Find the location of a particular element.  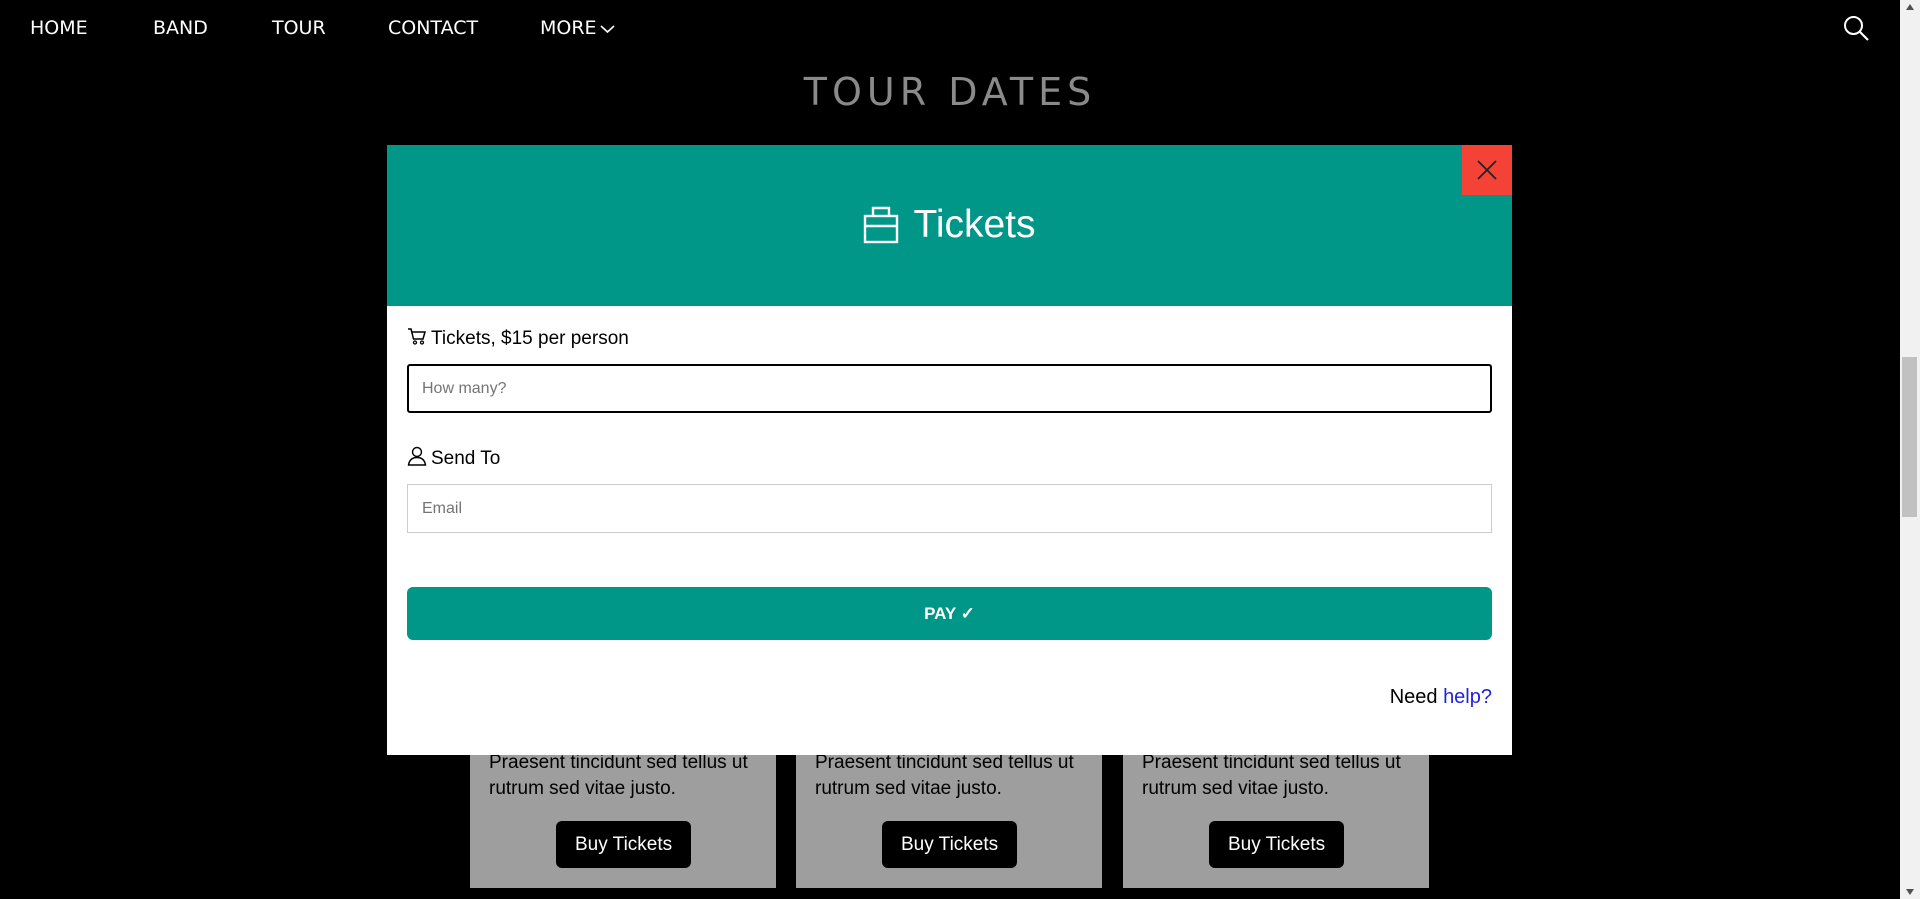

close-button is located at coordinates (1487, 170).